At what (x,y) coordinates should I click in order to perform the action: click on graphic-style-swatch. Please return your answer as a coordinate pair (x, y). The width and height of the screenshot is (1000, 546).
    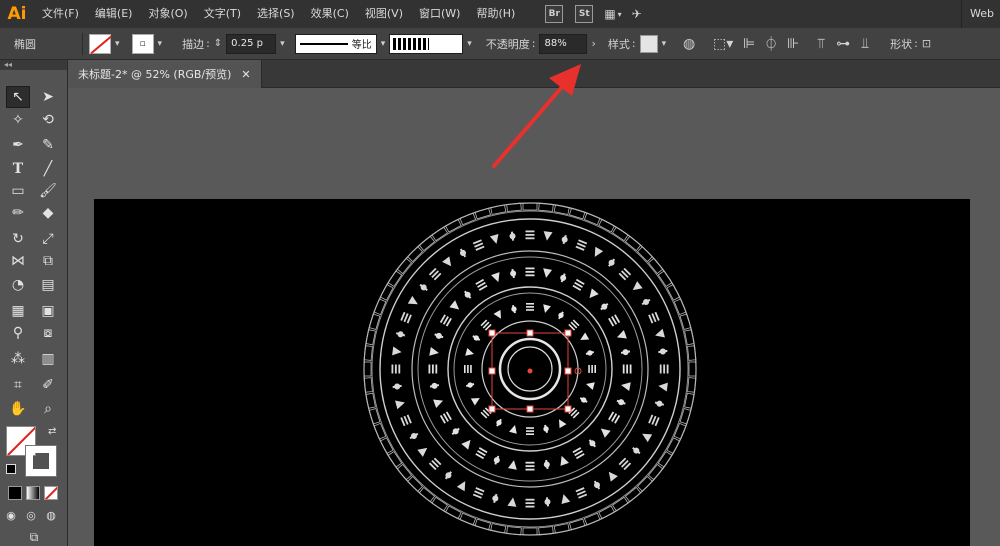
    Looking at the image, I should click on (648, 43).